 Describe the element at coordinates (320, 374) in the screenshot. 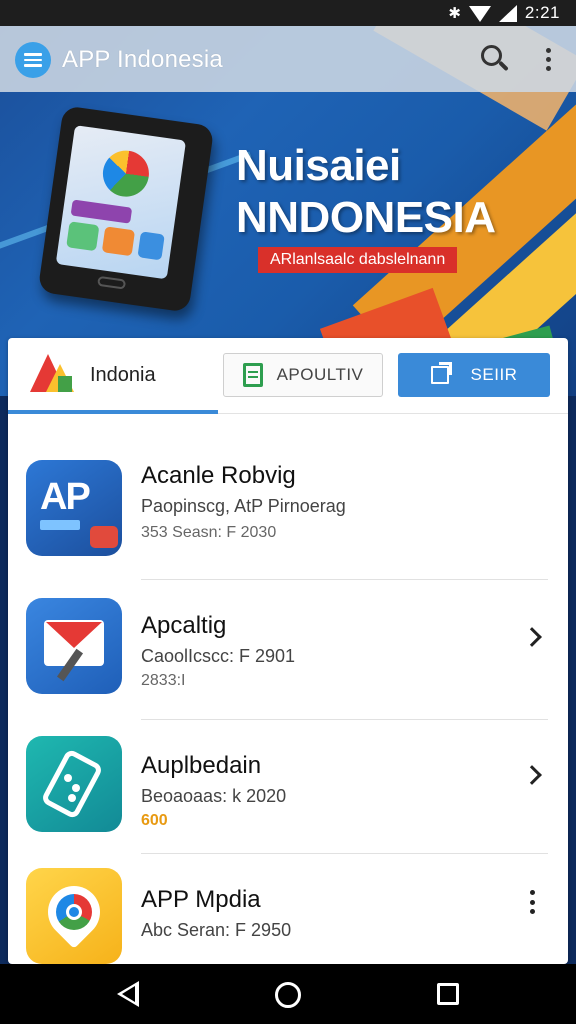

I see `apoultiv-button-label: APOULTIV` at that location.